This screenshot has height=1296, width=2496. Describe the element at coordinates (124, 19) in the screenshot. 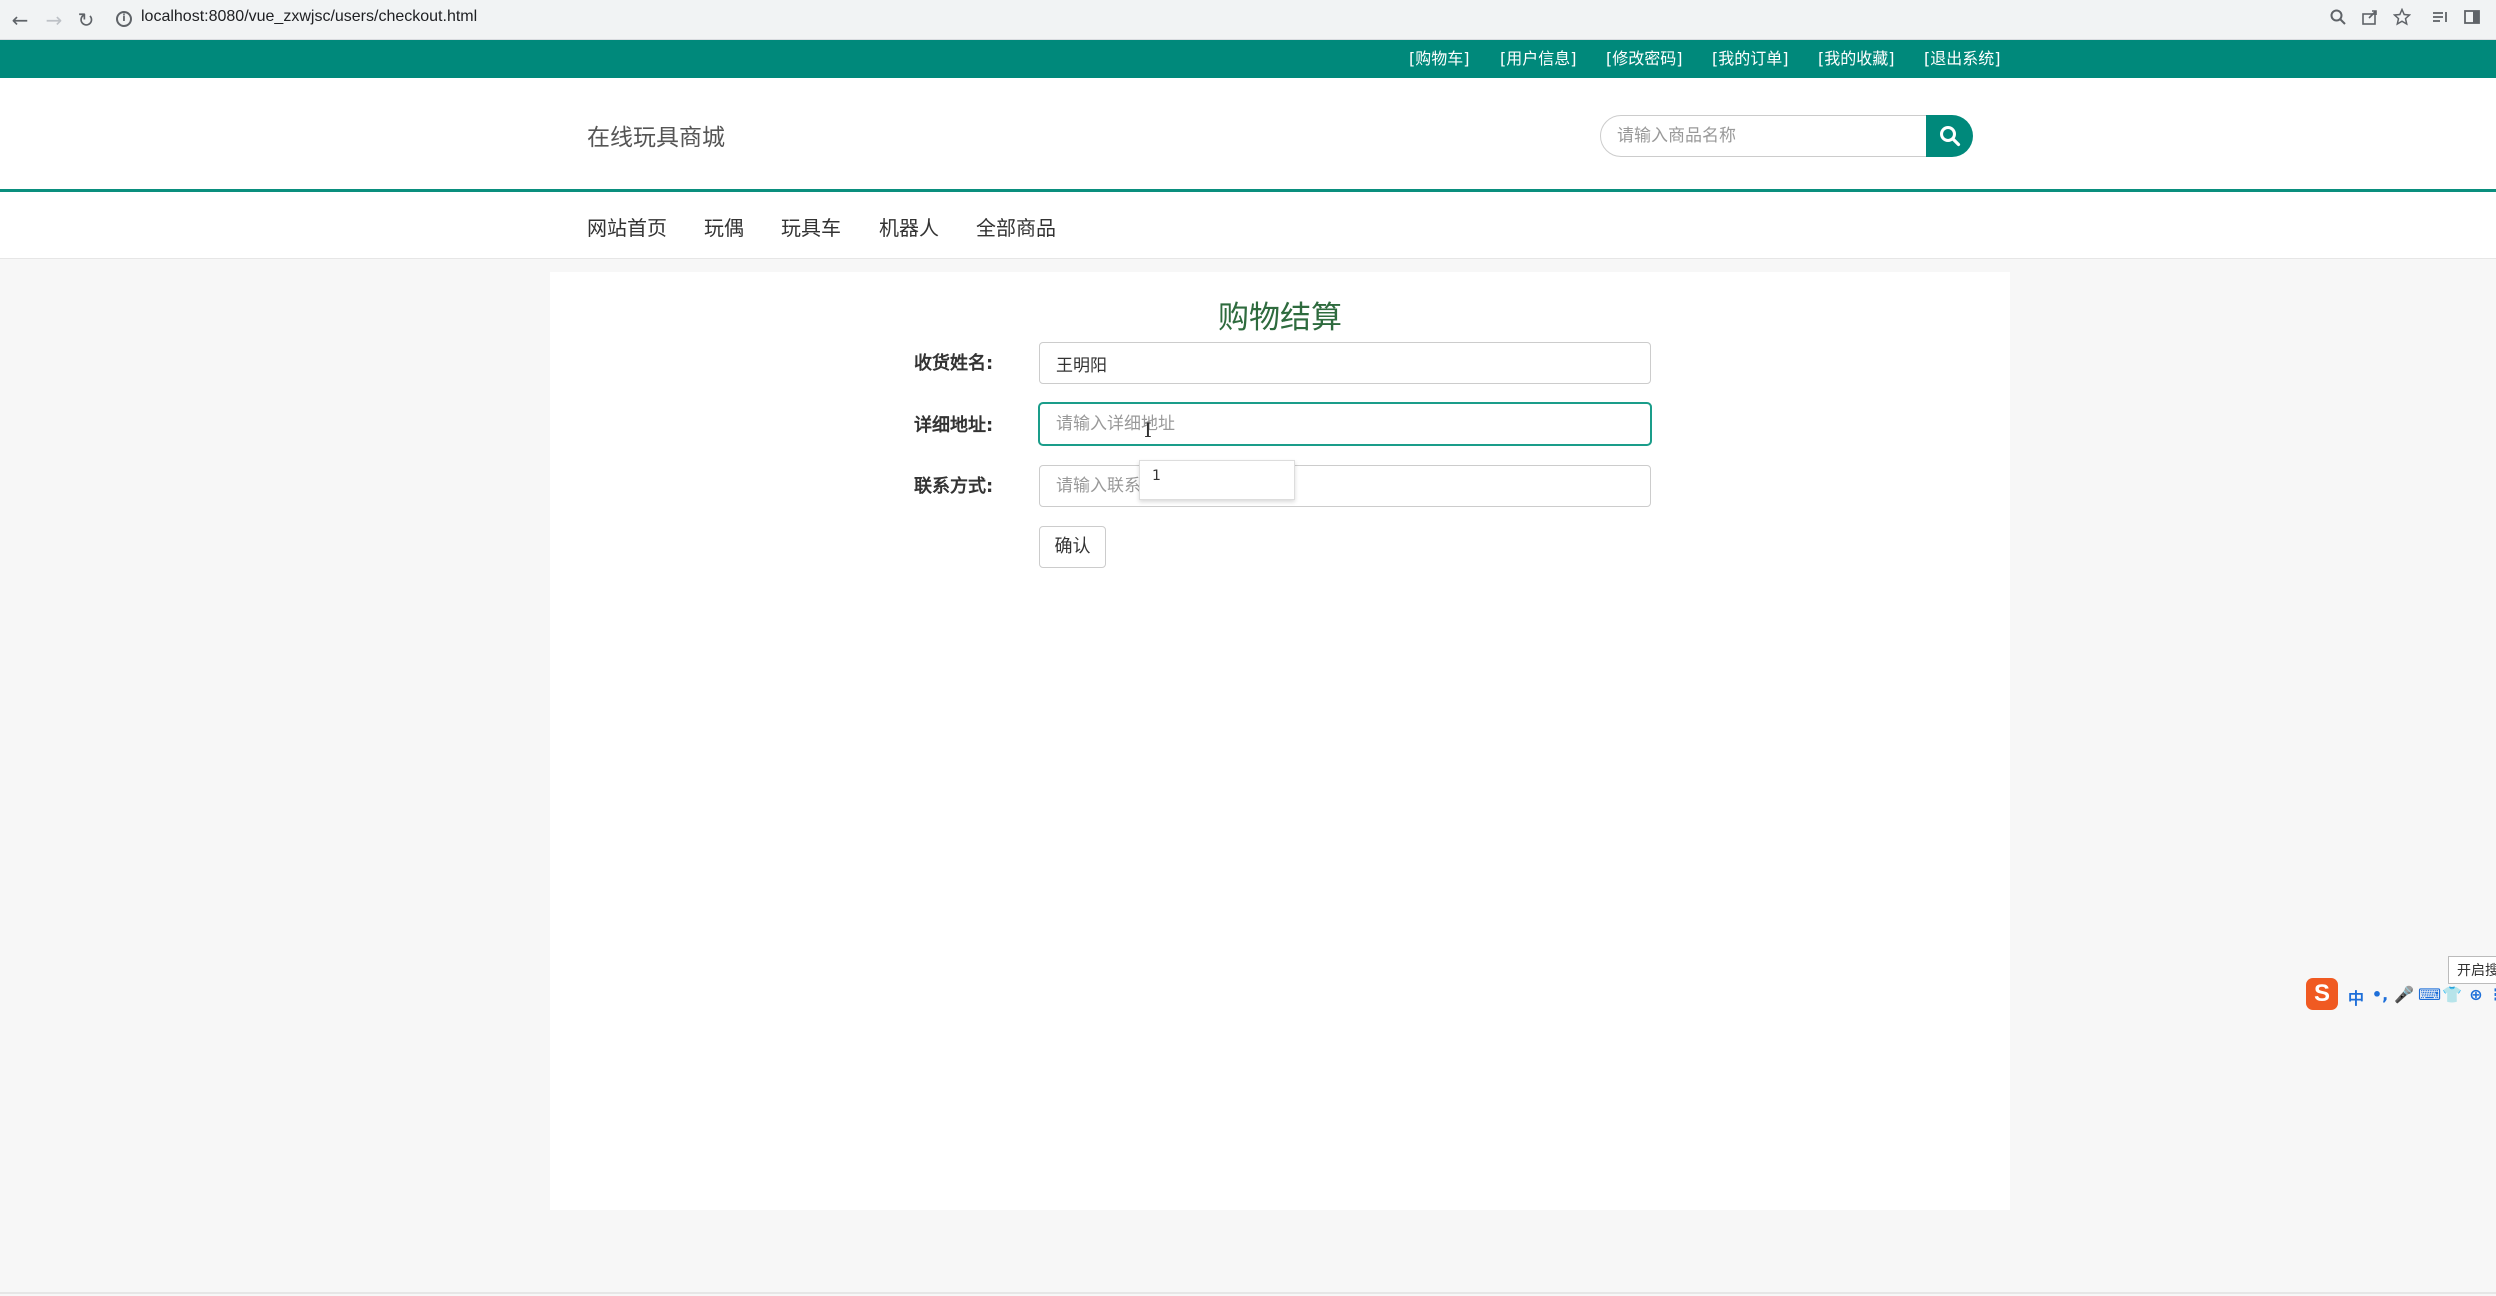

I see `site-info-icon: i` at that location.